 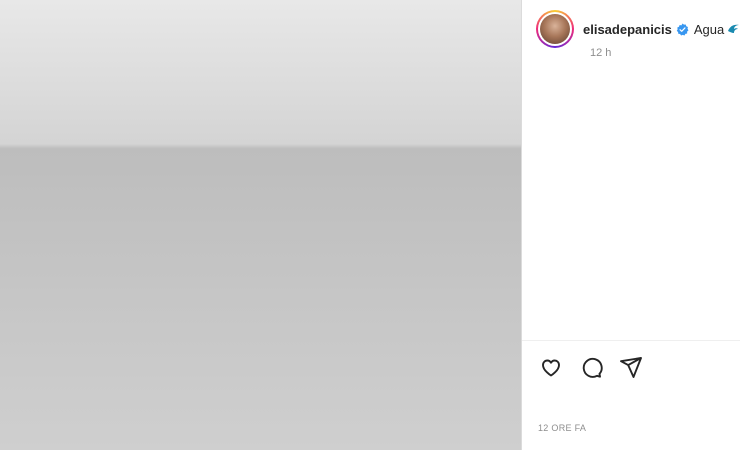 I want to click on actions-divider, so click(x=631, y=340).